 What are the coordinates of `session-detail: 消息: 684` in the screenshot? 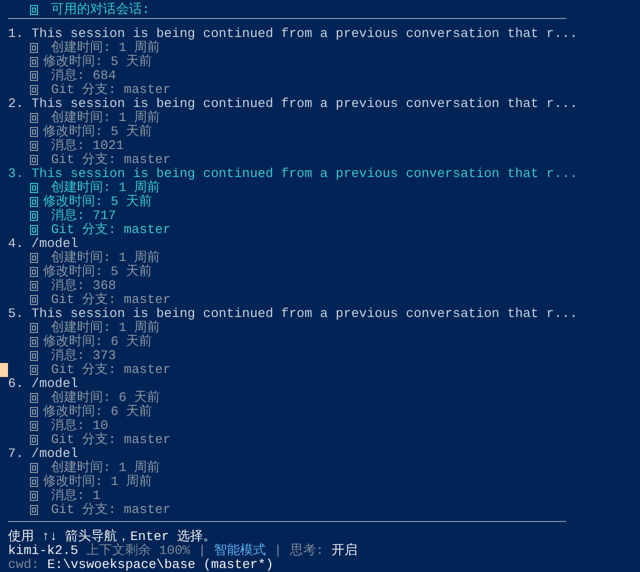 It's located at (83, 76).